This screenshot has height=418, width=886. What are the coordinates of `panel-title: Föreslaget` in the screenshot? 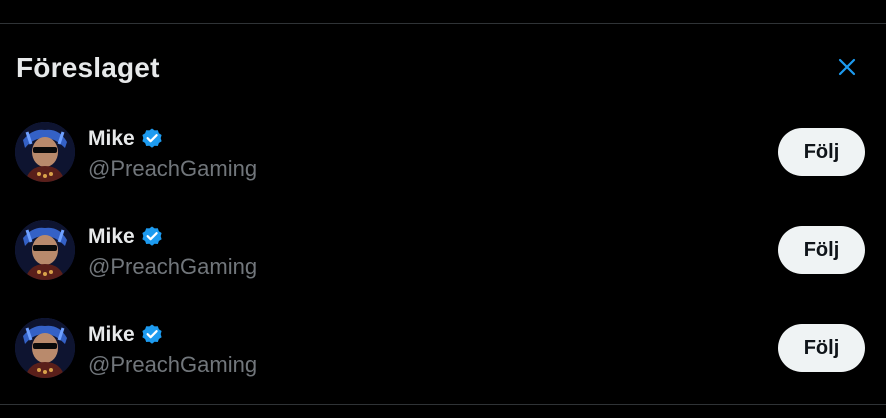 It's located at (88, 67).